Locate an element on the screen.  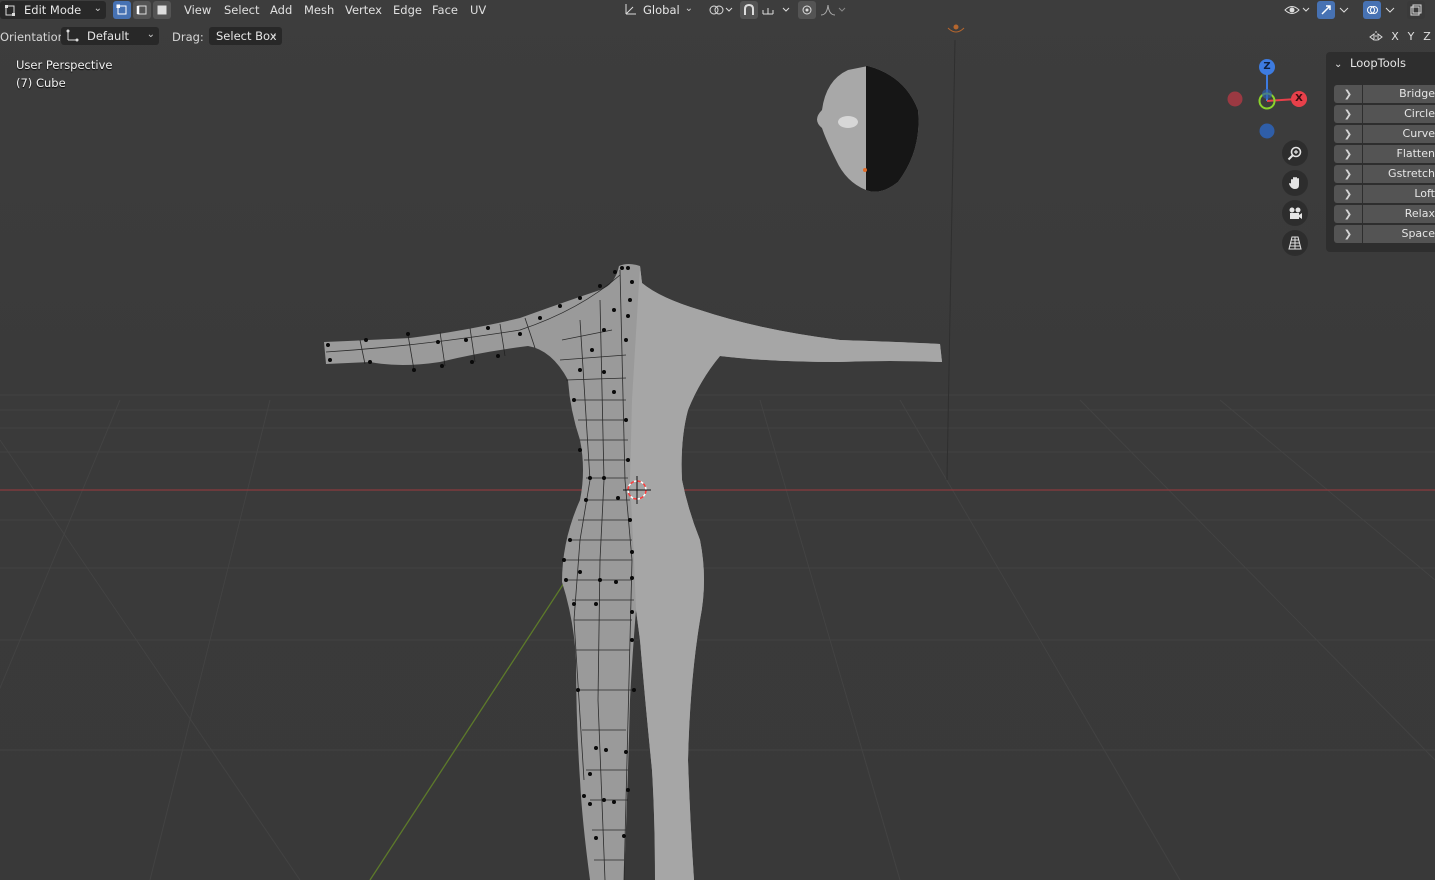
edit-mode-icon is located at coordinates (11, 10).